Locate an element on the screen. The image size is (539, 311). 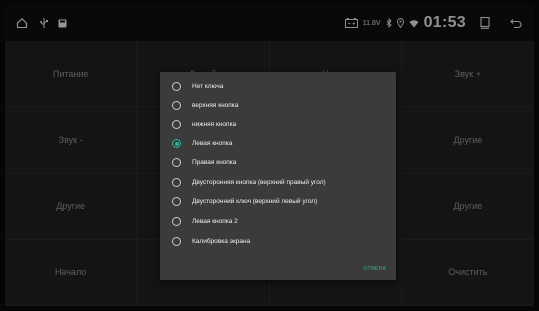
option-bottom-button: нижняя кнопка is located at coordinates (278, 124).